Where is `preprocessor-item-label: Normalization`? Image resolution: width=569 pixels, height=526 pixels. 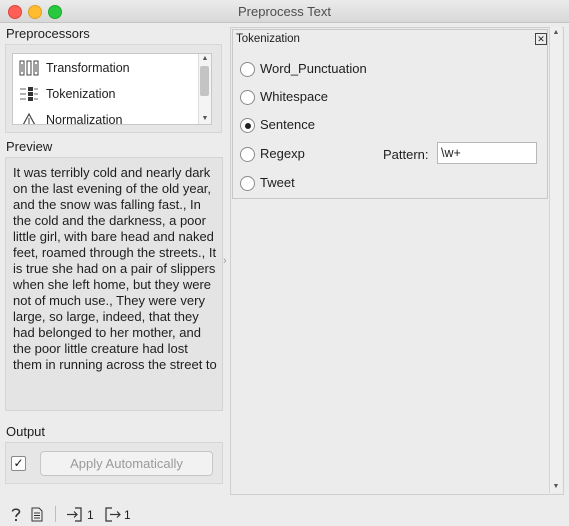
preprocessor-item-label: Normalization is located at coordinates (84, 119).